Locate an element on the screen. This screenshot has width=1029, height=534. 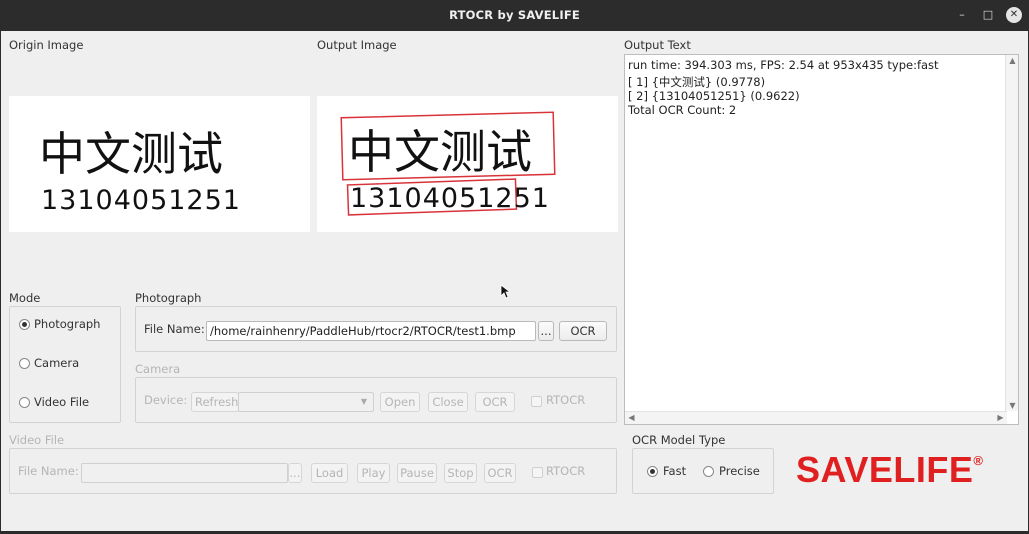
photograph-group-label: Photograph is located at coordinates (168, 298).